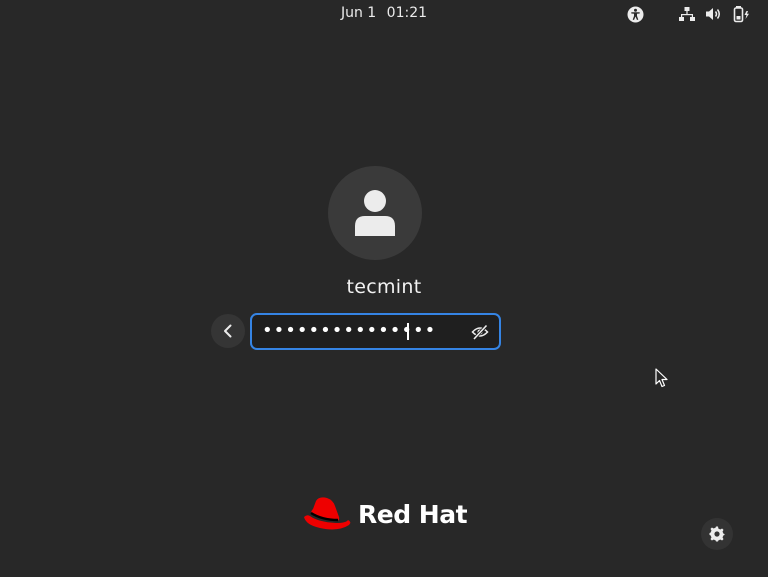 The image size is (768, 577). What do you see at coordinates (480, 332) in the screenshot?
I see `eye-slash-icon` at bounding box center [480, 332].